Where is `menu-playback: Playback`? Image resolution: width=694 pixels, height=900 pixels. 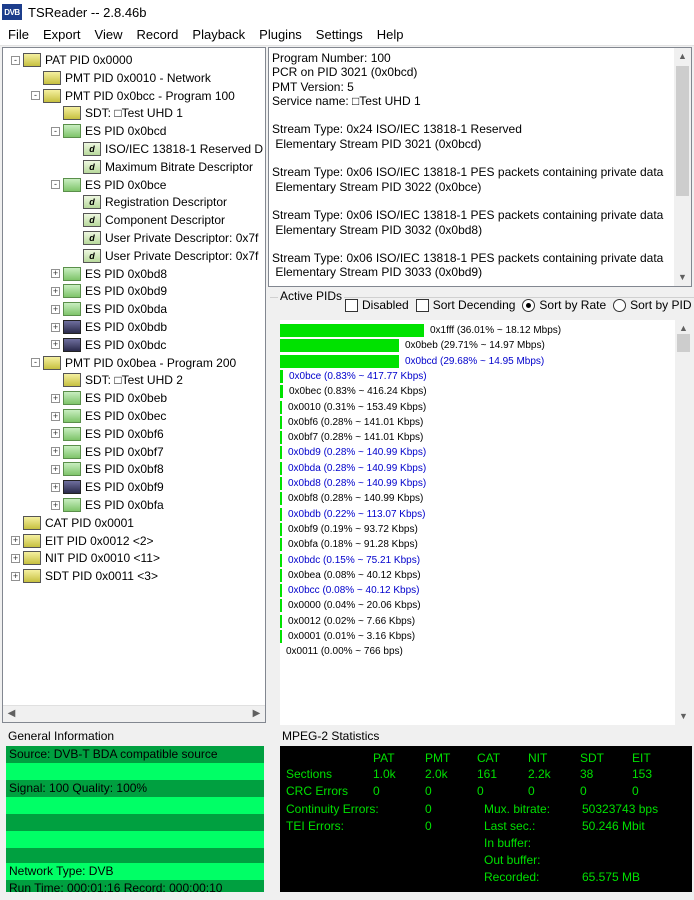 menu-playback: Playback is located at coordinates (218, 35).